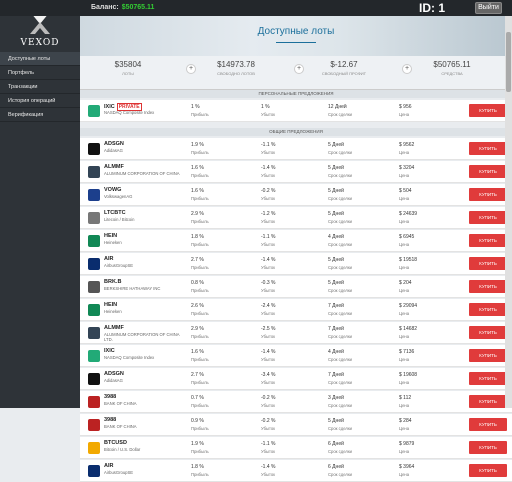 The image size is (512, 482). I want to click on company-name: VolkswagenAG, so click(118, 196).